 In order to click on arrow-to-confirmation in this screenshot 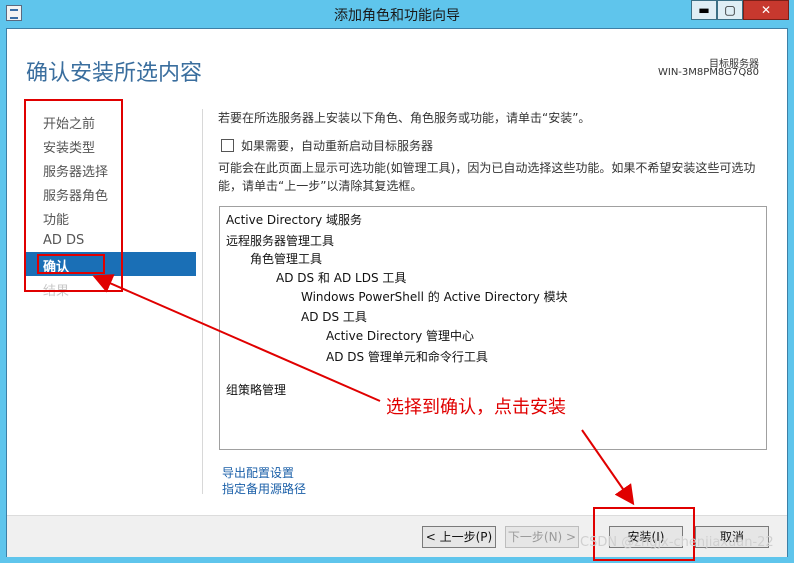, I will do `click(236, 338)`.